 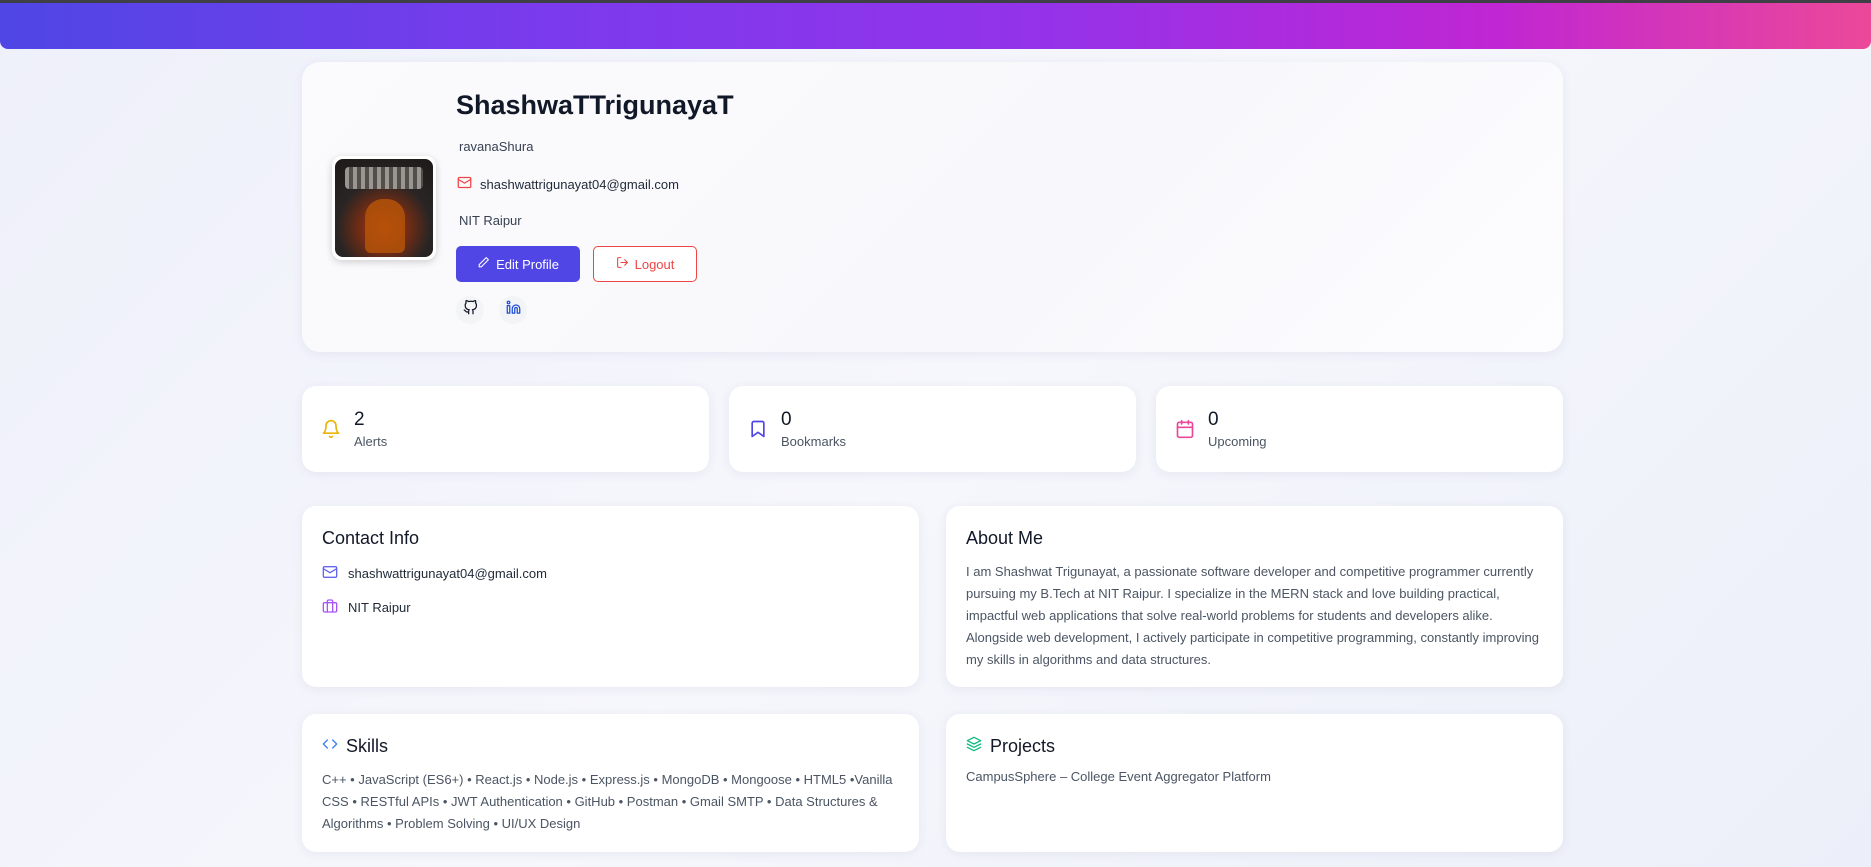 What do you see at coordinates (786, 419) in the screenshot?
I see `bookmarks-count: 0` at bounding box center [786, 419].